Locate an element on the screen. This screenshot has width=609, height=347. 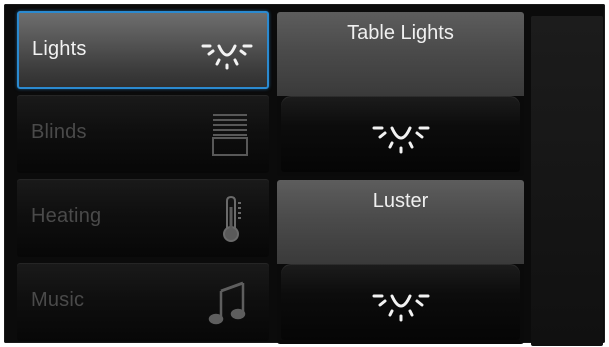
sidebar-item-music: Music is located at coordinates (143, 302).